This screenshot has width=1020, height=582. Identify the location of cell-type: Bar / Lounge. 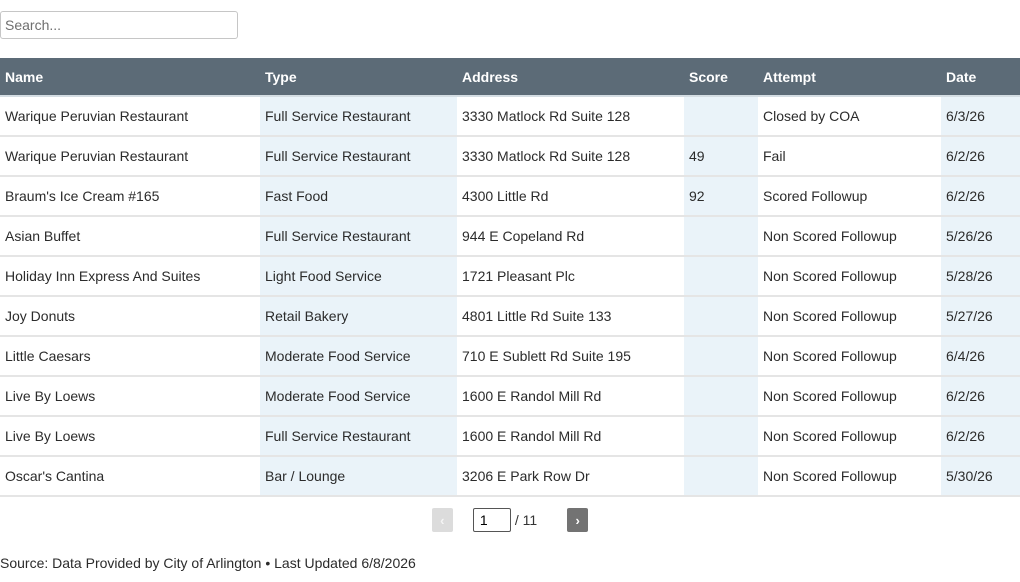
(358, 476).